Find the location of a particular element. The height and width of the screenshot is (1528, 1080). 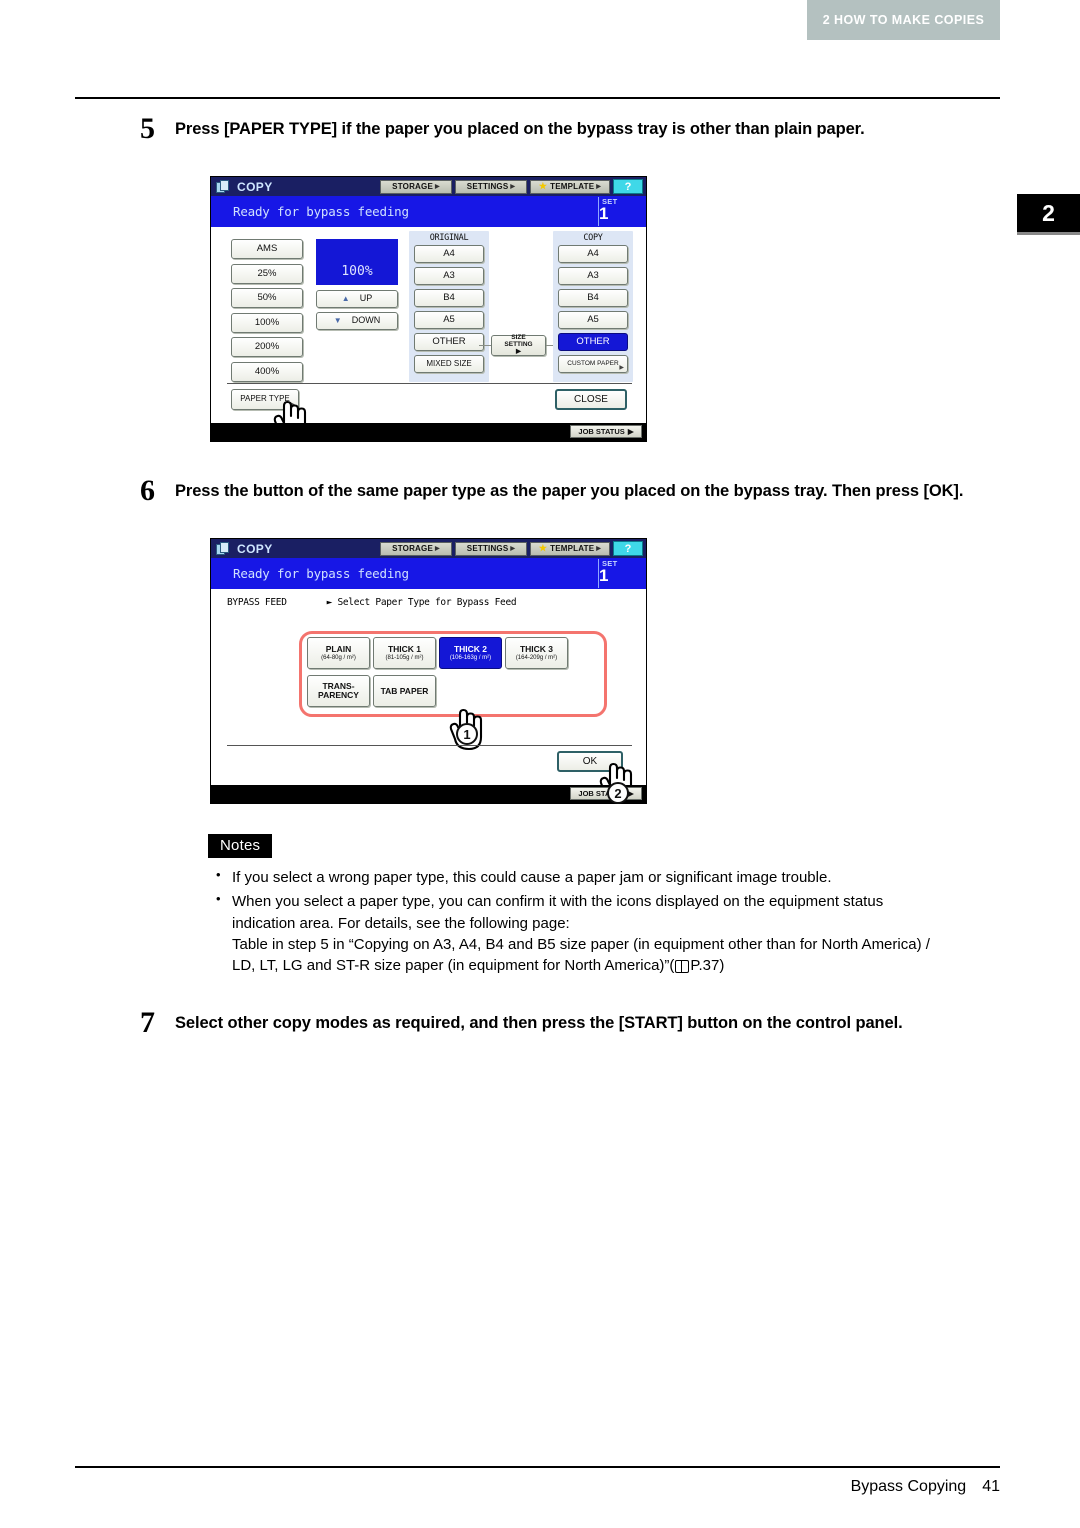

chapter-header-band: 2 HOW TO MAKE COPIES is located at coordinates (903, 20).